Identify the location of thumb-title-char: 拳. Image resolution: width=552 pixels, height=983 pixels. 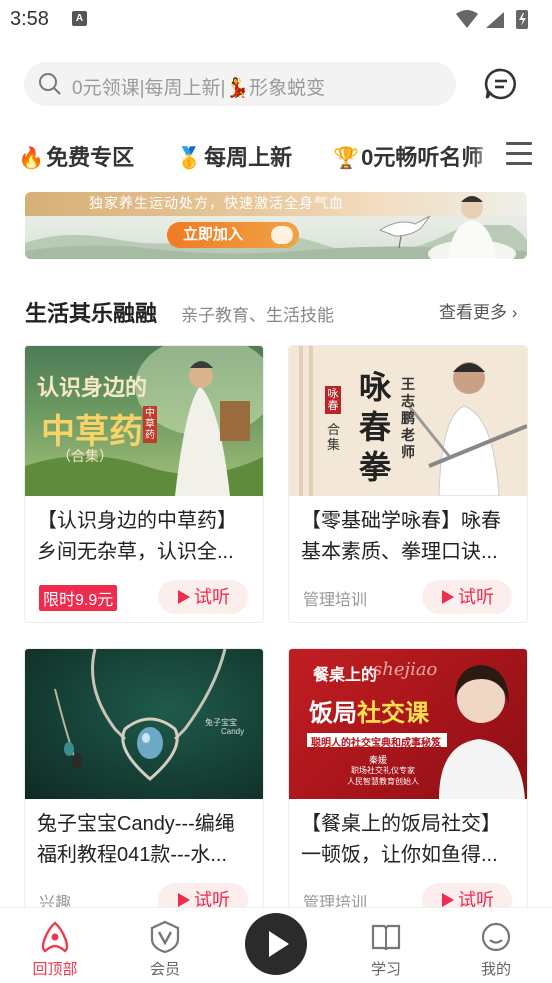
(375, 467).